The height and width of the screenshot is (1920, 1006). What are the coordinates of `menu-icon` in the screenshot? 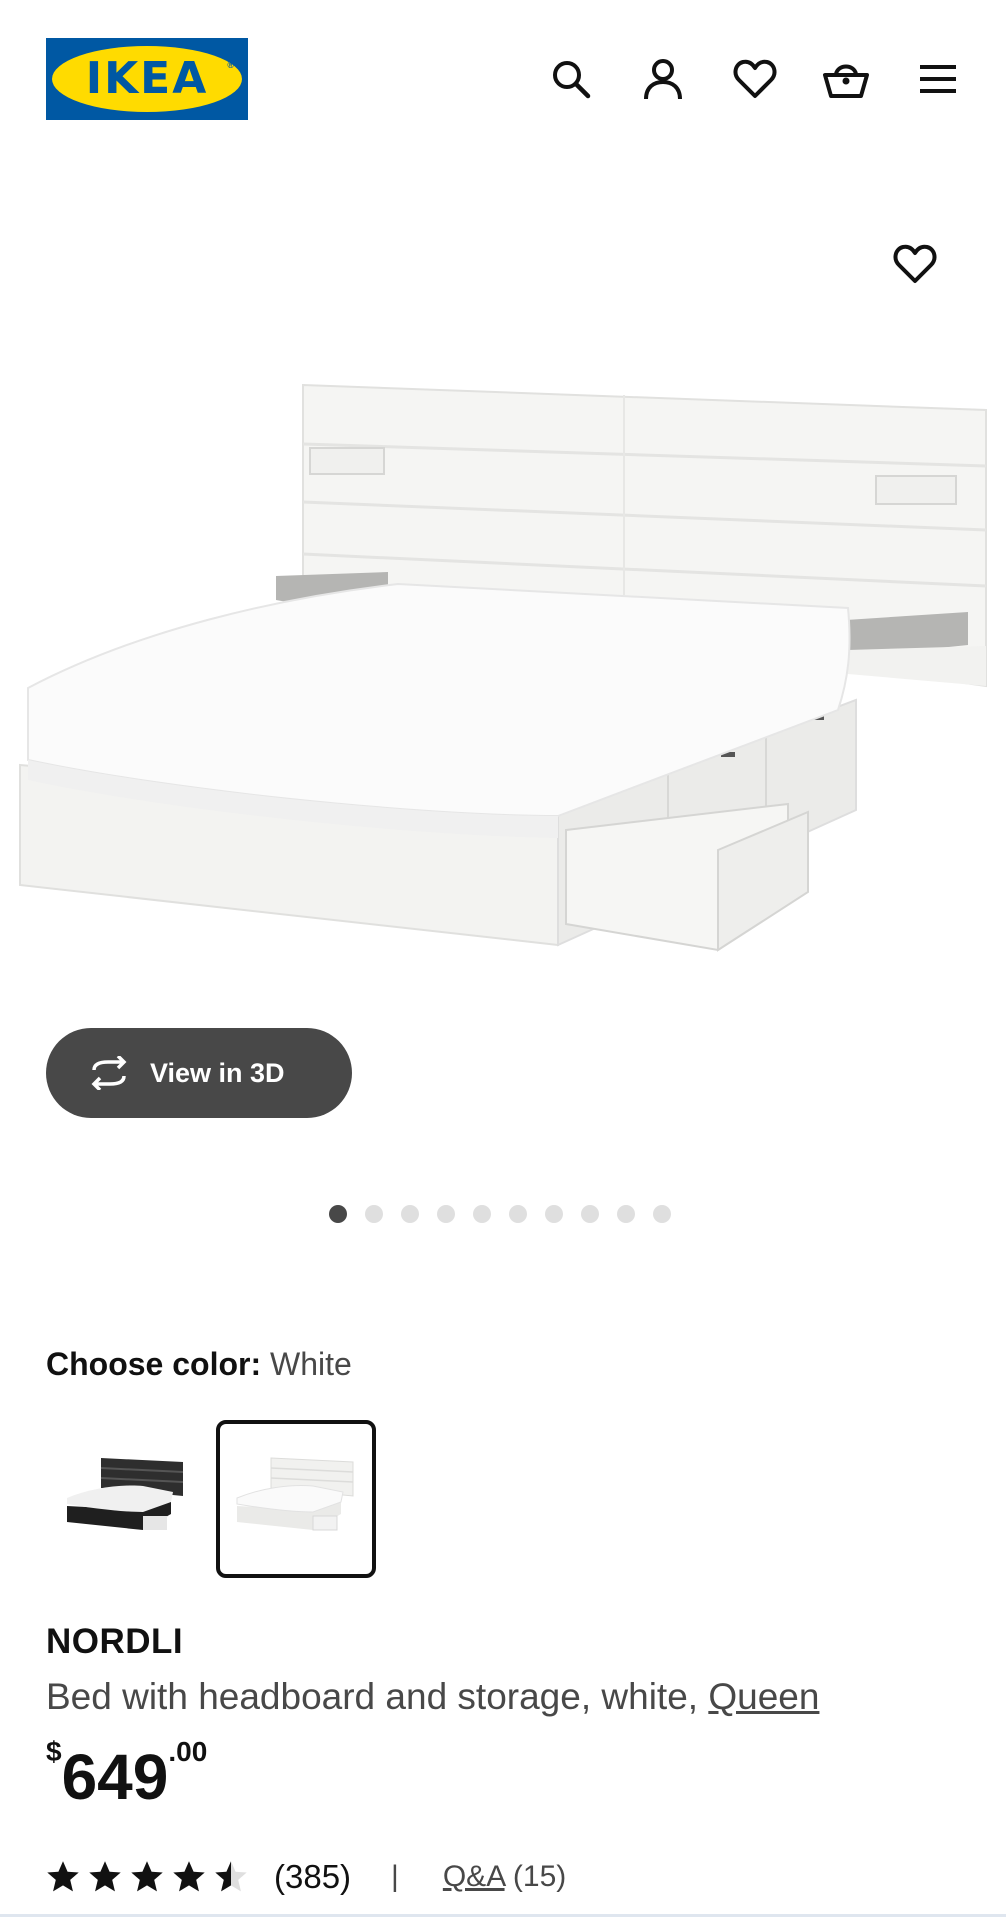 It's located at (938, 79).